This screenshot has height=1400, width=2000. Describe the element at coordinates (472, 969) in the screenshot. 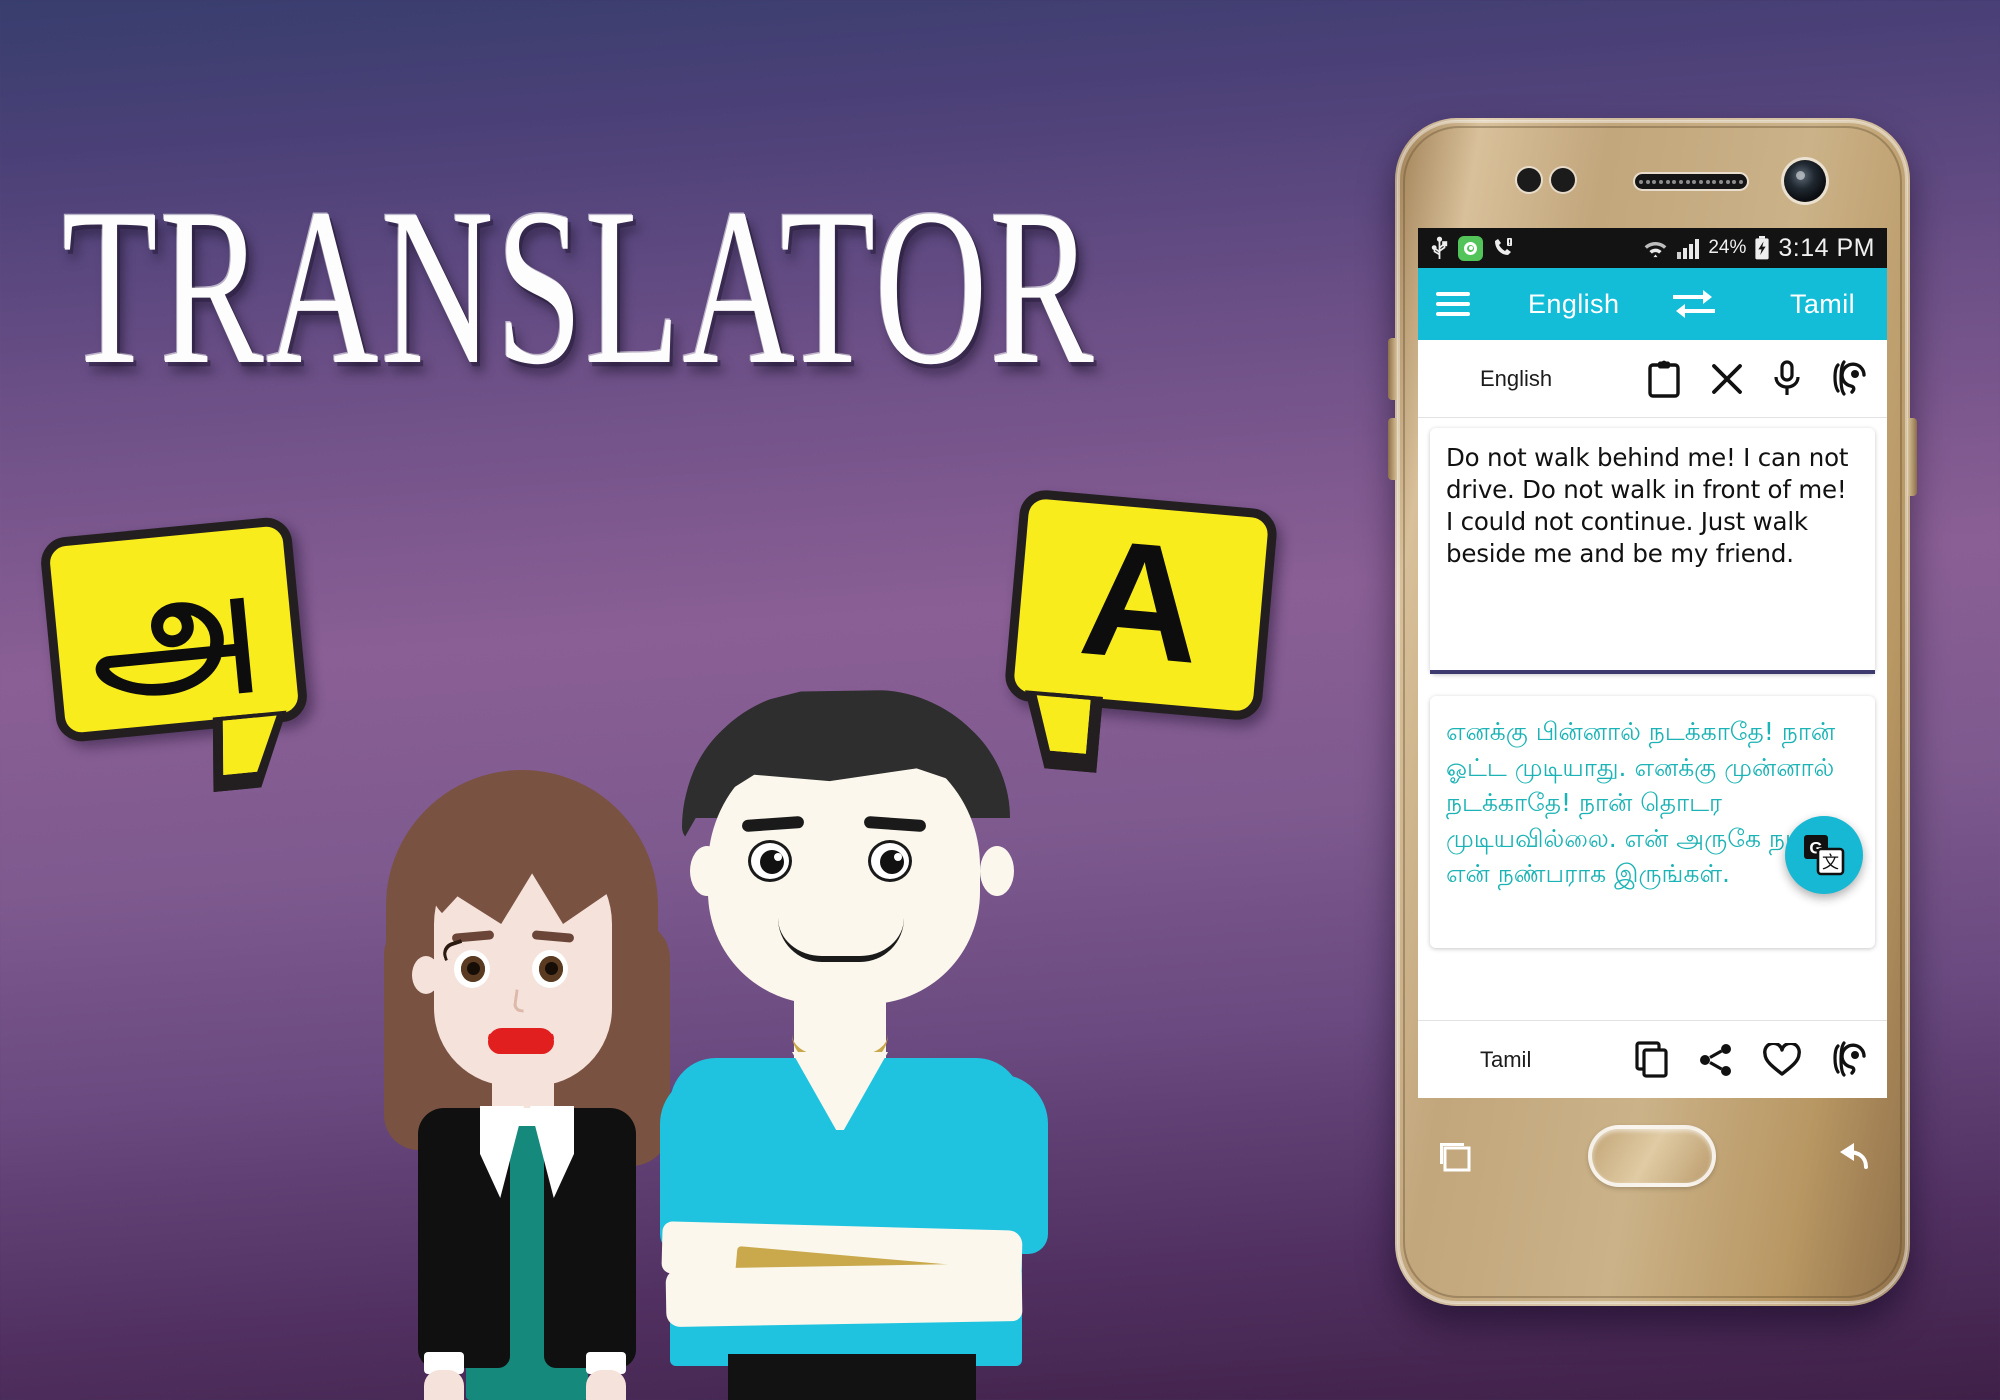

I see `woman-eye-left` at that location.